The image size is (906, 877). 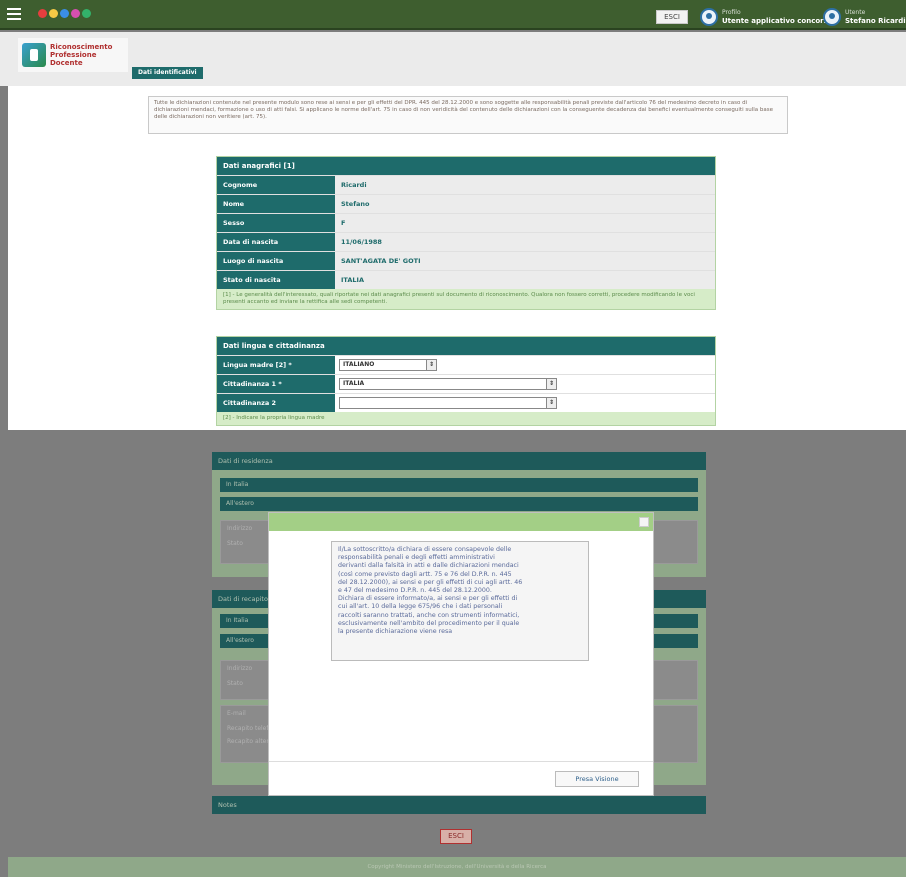 What do you see at coordinates (34, 55) in the screenshot?
I see `app-logo-icon` at bounding box center [34, 55].